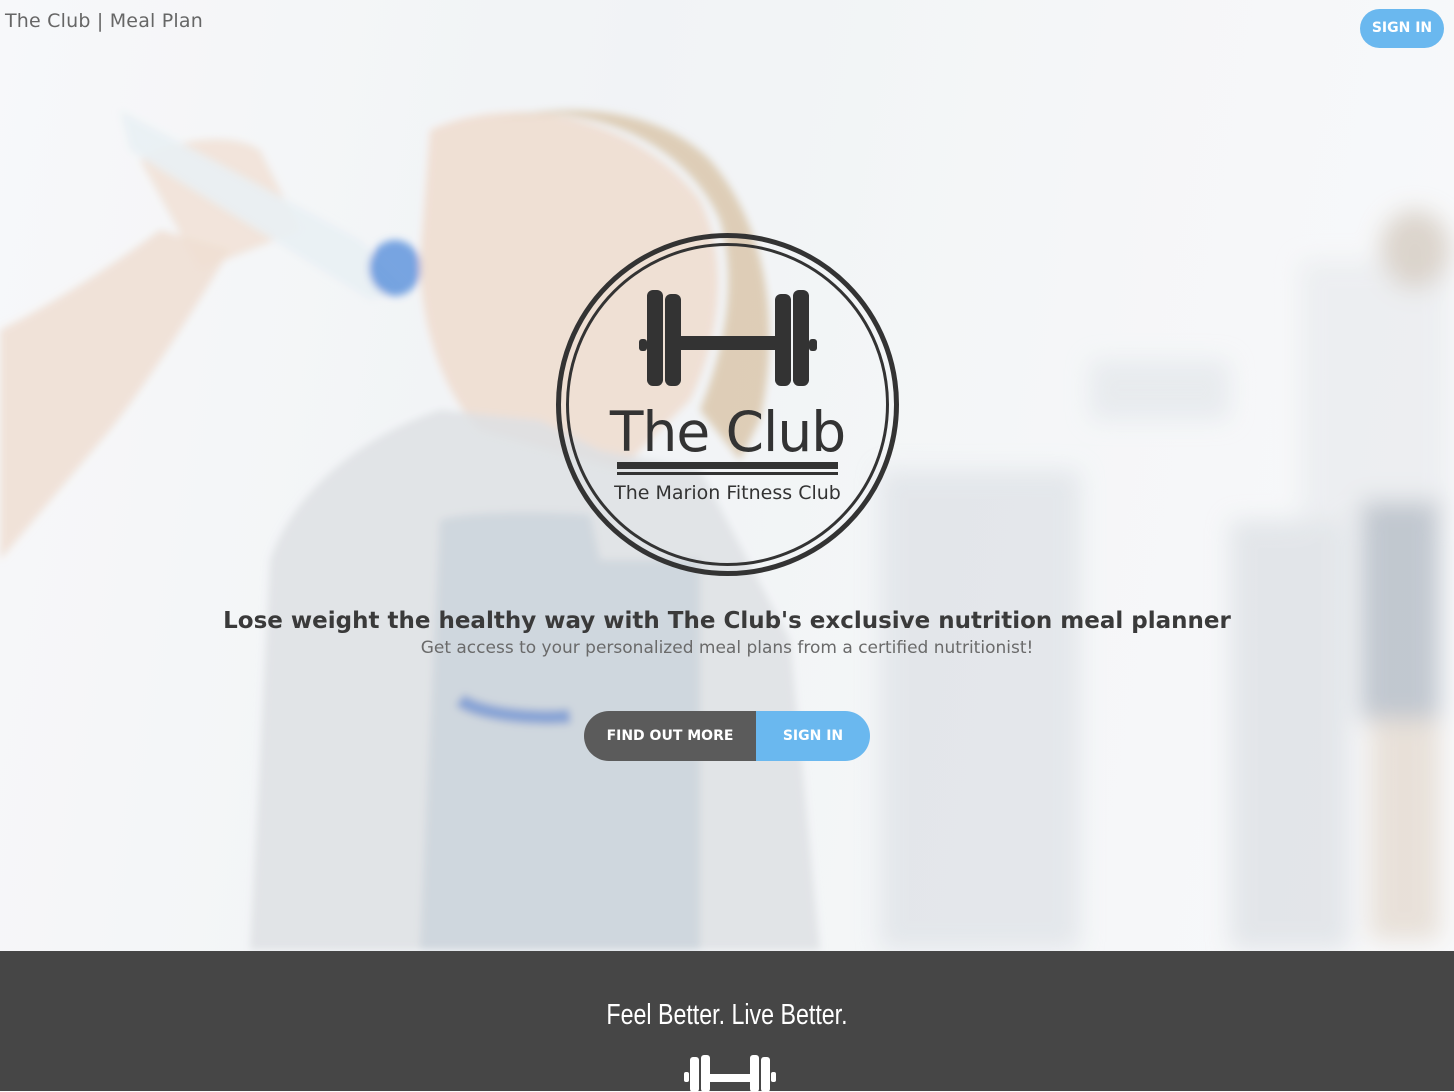 This screenshot has height=1092, width=1454. I want to click on find-out-more-button: FIND OUT MORE, so click(670, 736).